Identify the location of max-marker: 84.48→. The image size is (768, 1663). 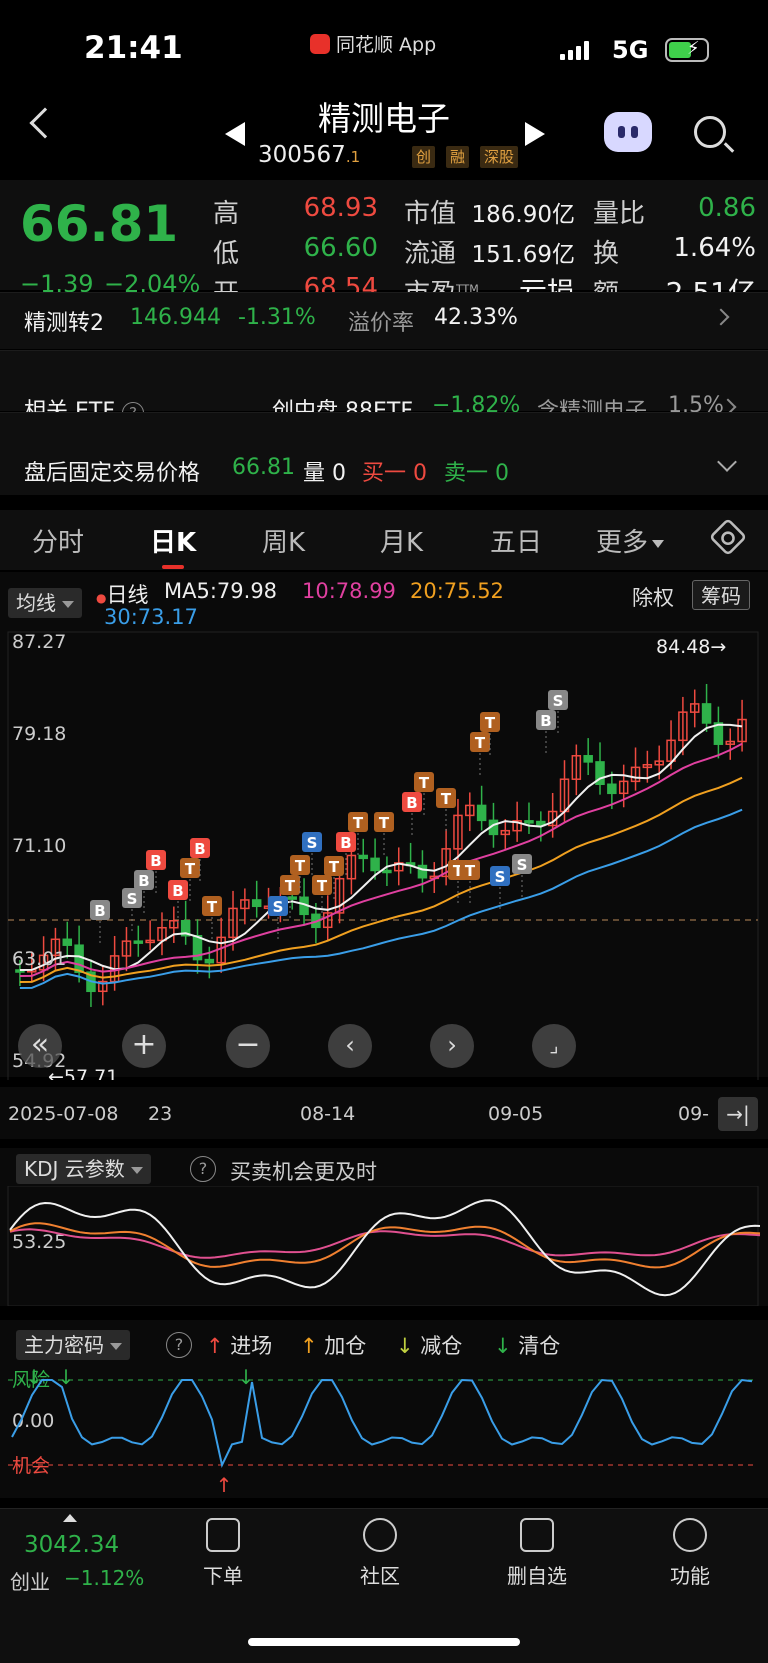
(691, 647).